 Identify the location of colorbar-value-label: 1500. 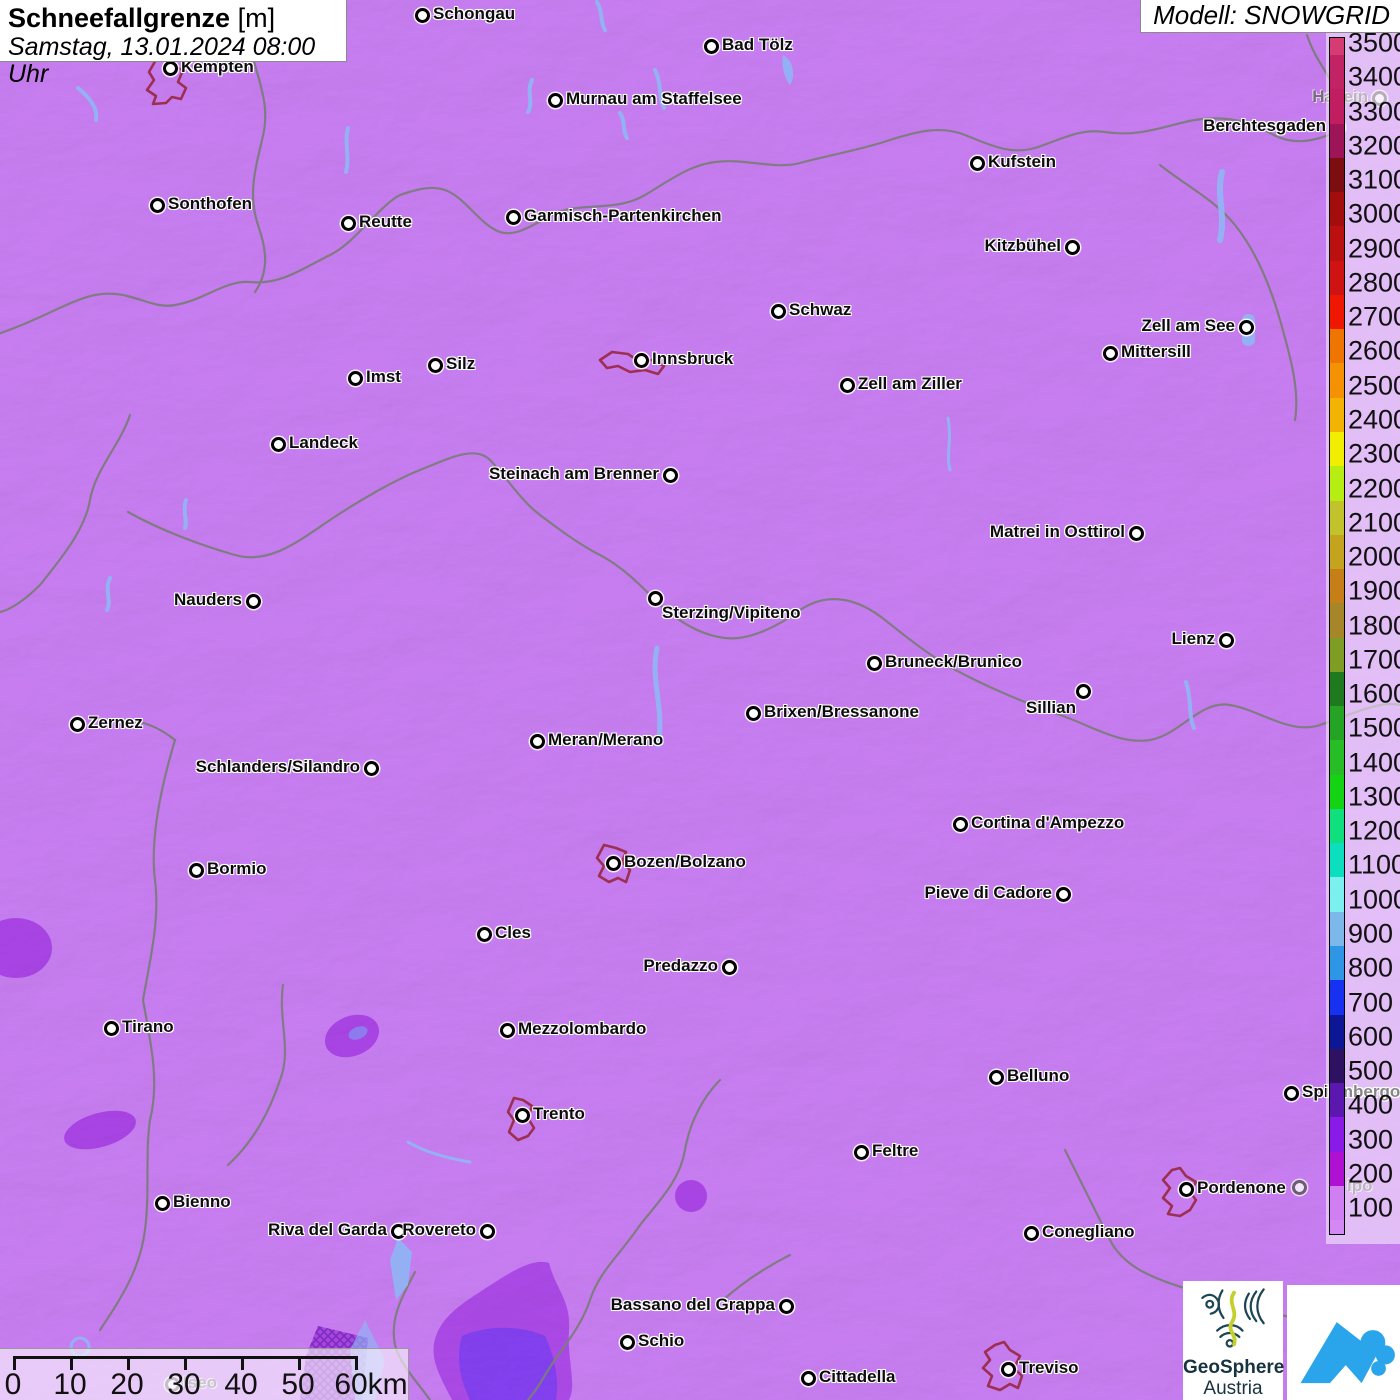
(1374, 727).